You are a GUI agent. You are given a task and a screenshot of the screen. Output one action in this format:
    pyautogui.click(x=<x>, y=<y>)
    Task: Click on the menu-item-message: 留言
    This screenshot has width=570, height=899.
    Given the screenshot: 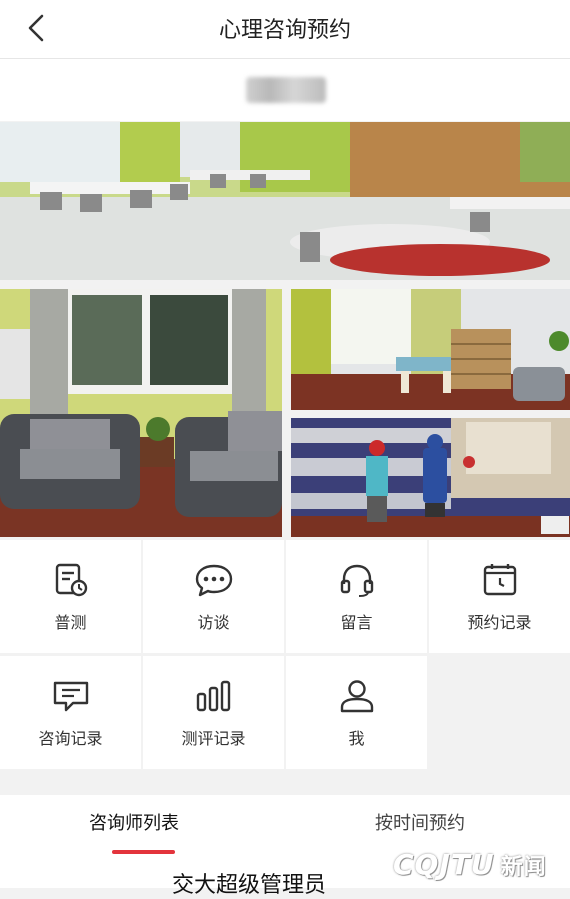 What is the action you would take?
    pyautogui.click(x=356, y=596)
    